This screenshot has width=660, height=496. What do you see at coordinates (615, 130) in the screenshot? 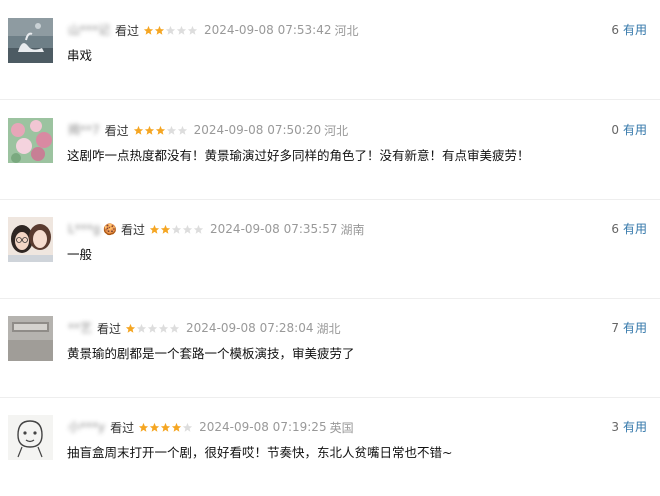
I see `useful-count: 0` at bounding box center [615, 130].